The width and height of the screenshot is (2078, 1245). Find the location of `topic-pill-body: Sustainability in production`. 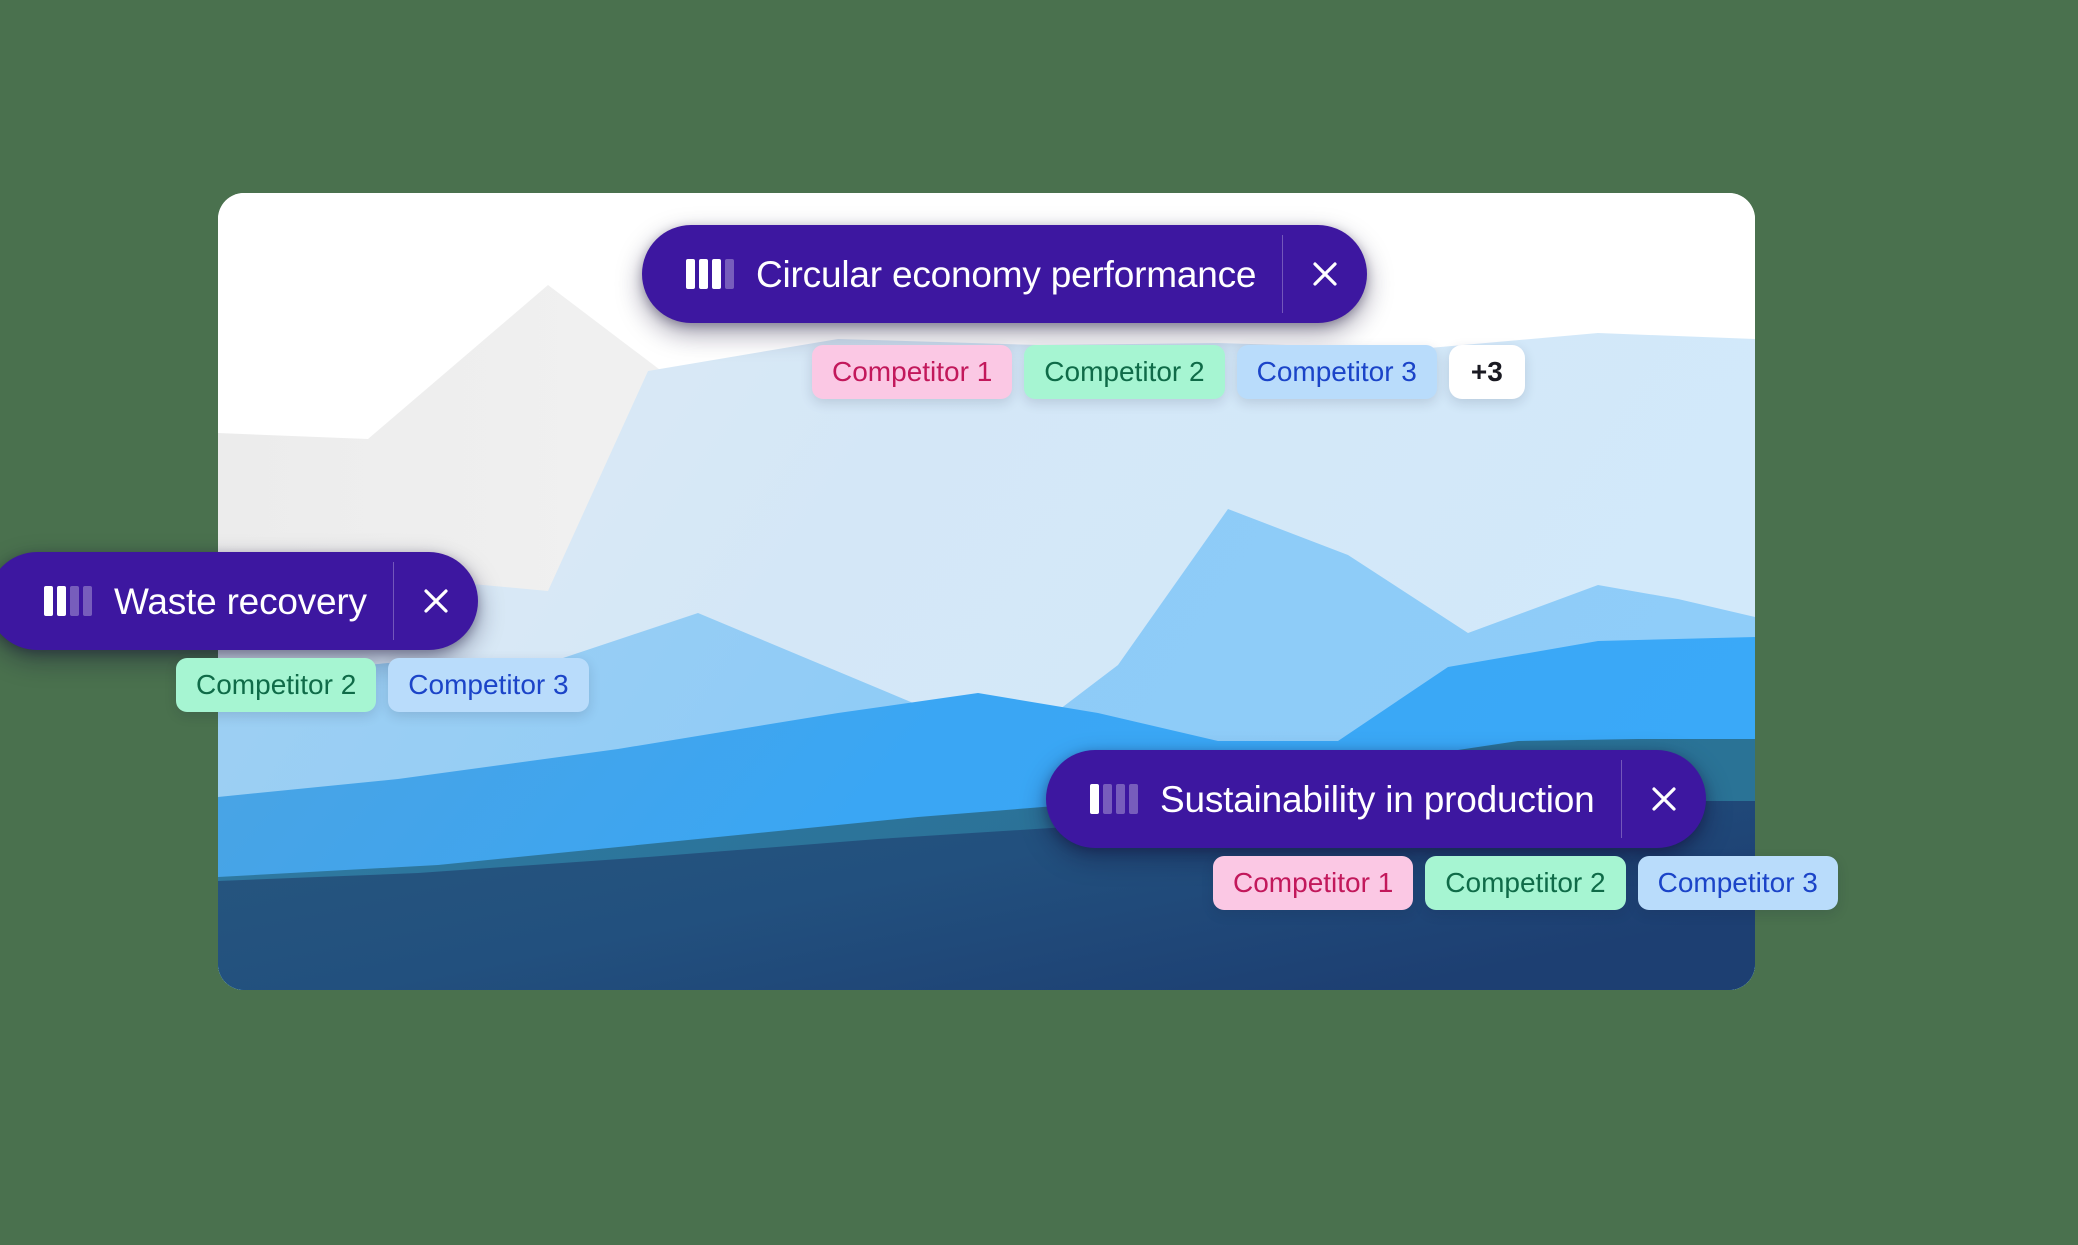

topic-pill-body: Sustainability in production is located at coordinates (1333, 799).